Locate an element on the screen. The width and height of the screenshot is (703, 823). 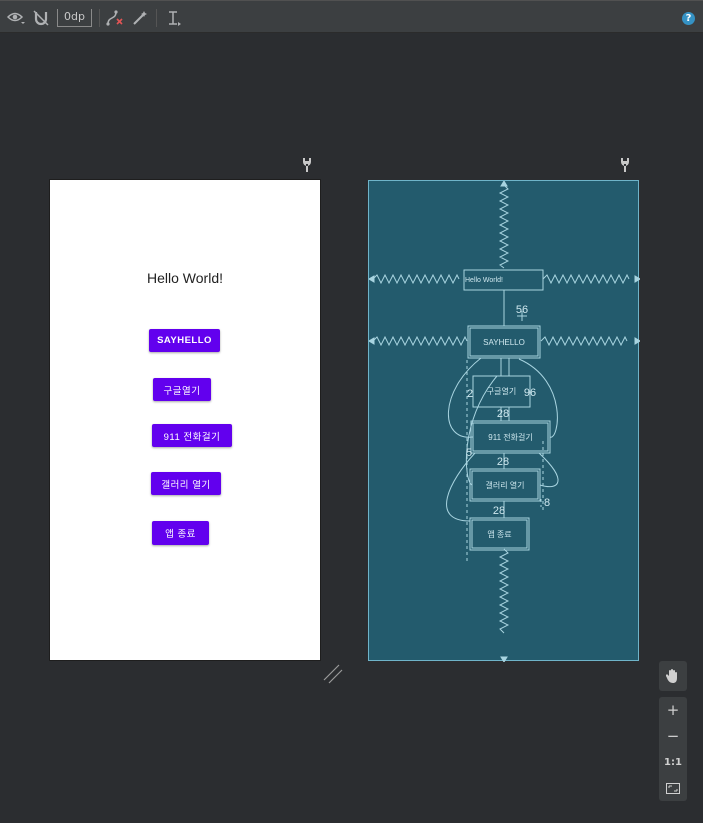
default-margin-value: 0dp is located at coordinates (74, 16).